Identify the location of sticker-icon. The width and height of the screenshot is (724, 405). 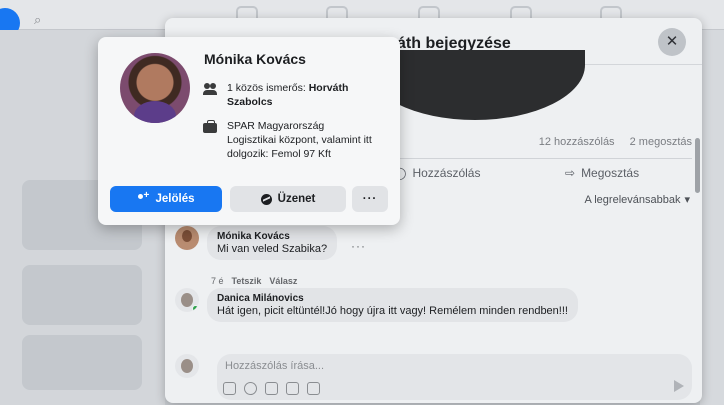
(229, 388).